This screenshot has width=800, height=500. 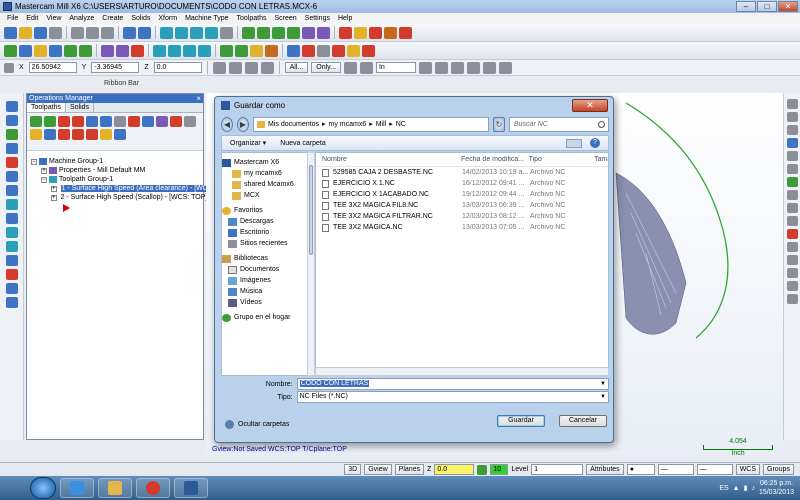 What do you see at coordinates (50, 121) in the screenshot?
I see `select-dirty-ops-icon` at bounding box center [50, 121].